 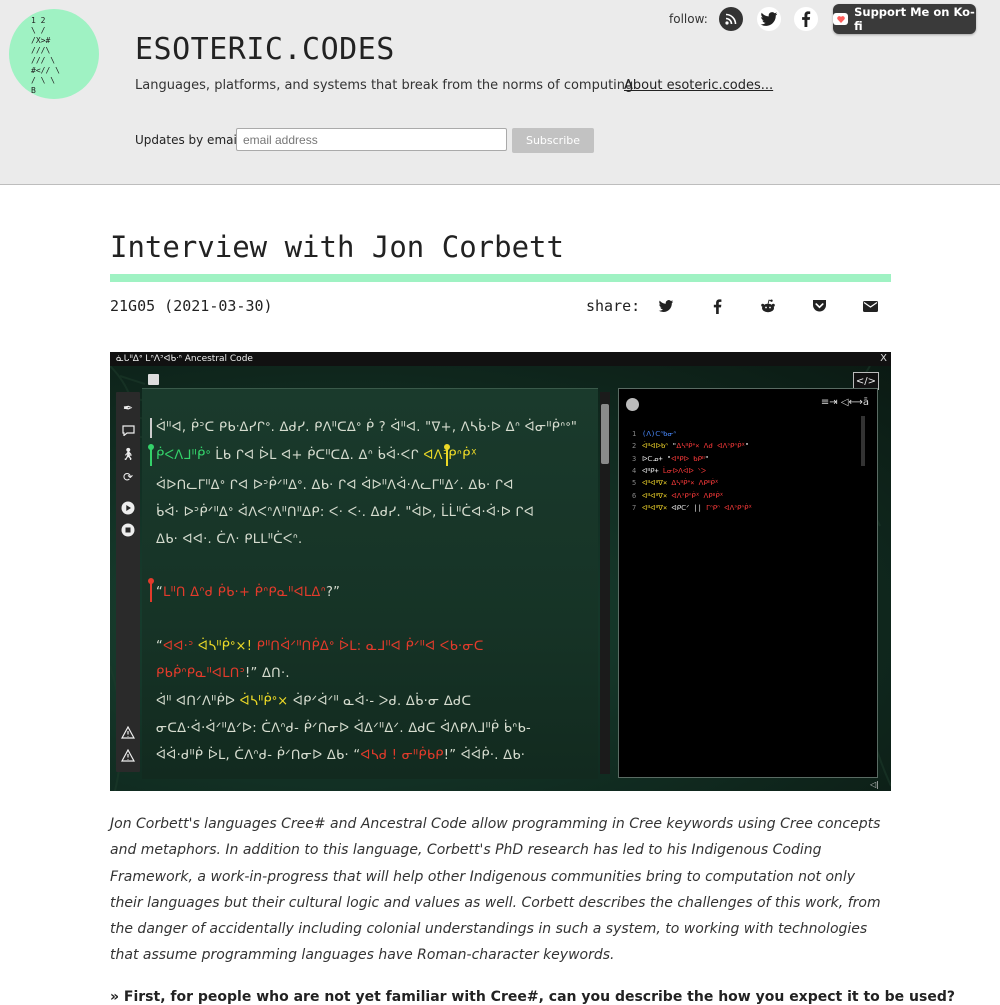 I want to click on console-token: ᐊᐦᑭᐅ ᑲᑭᐦ, so click(x=688, y=458).